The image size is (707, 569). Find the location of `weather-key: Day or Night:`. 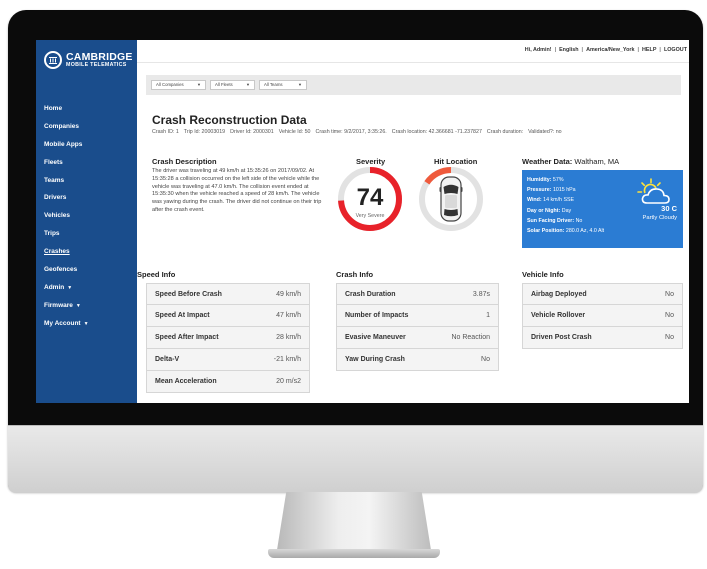

weather-key: Day or Night: is located at coordinates (544, 210).